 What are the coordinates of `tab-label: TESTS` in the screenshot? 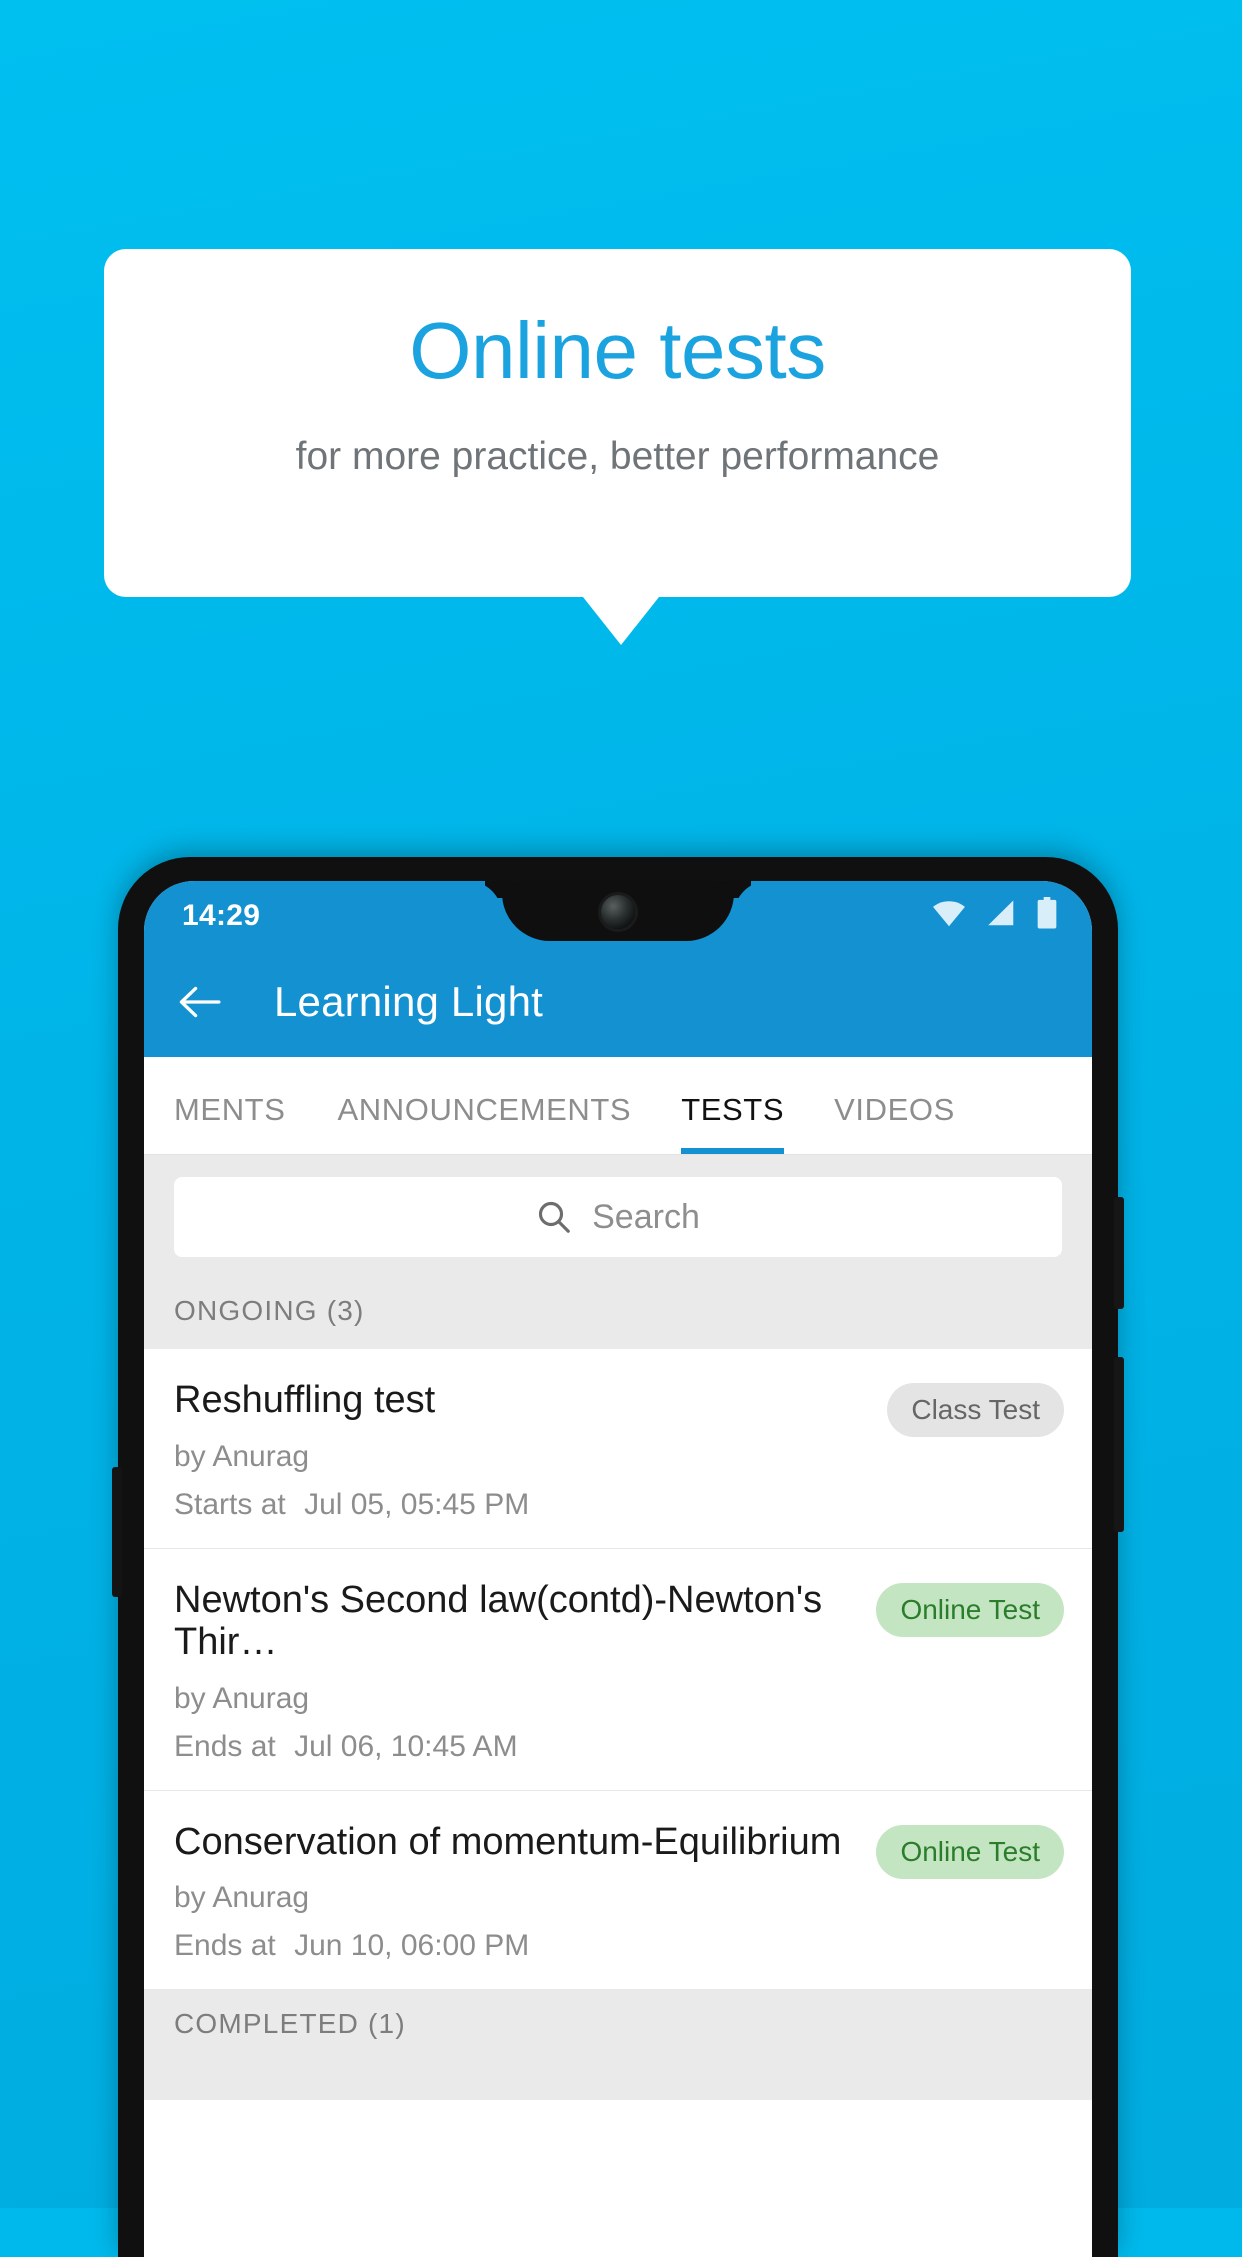 It's located at (733, 1109).